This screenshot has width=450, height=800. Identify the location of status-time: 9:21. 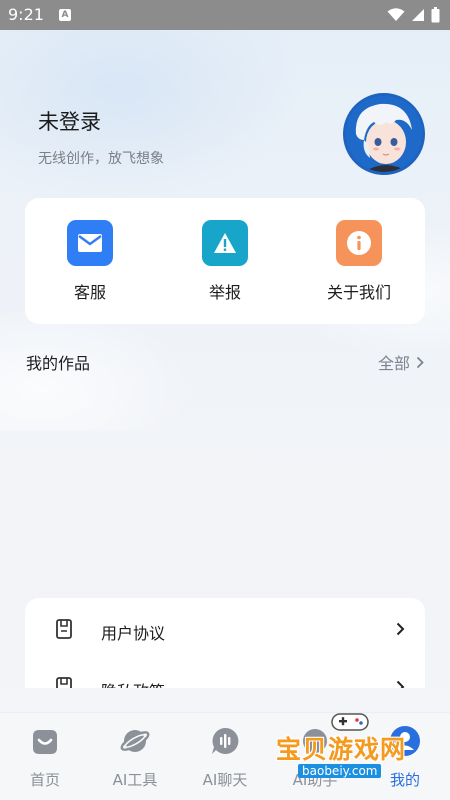
(26, 14).